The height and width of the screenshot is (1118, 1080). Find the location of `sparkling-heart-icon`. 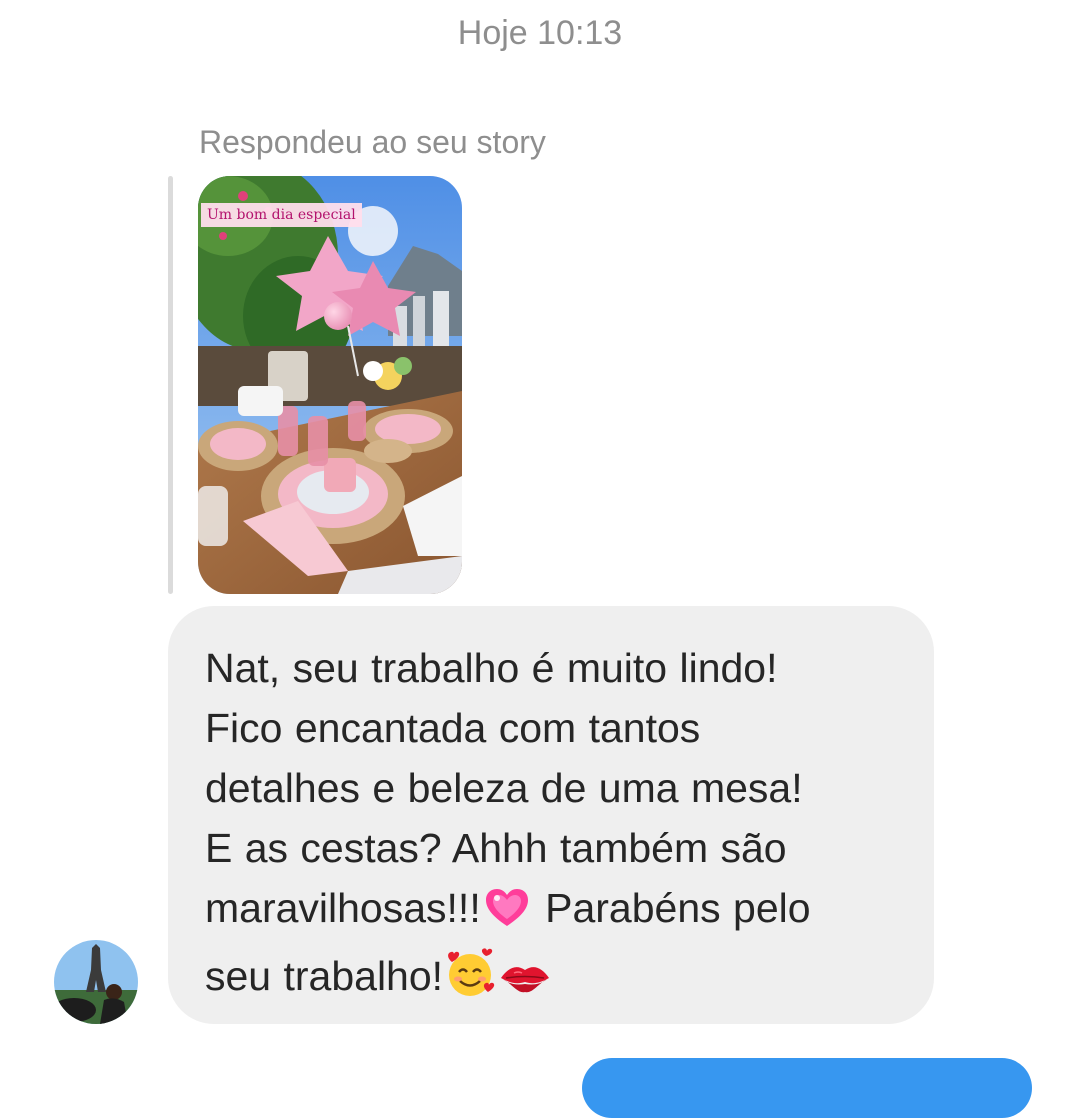

sparkling-heart-icon is located at coordinates (507, 916).